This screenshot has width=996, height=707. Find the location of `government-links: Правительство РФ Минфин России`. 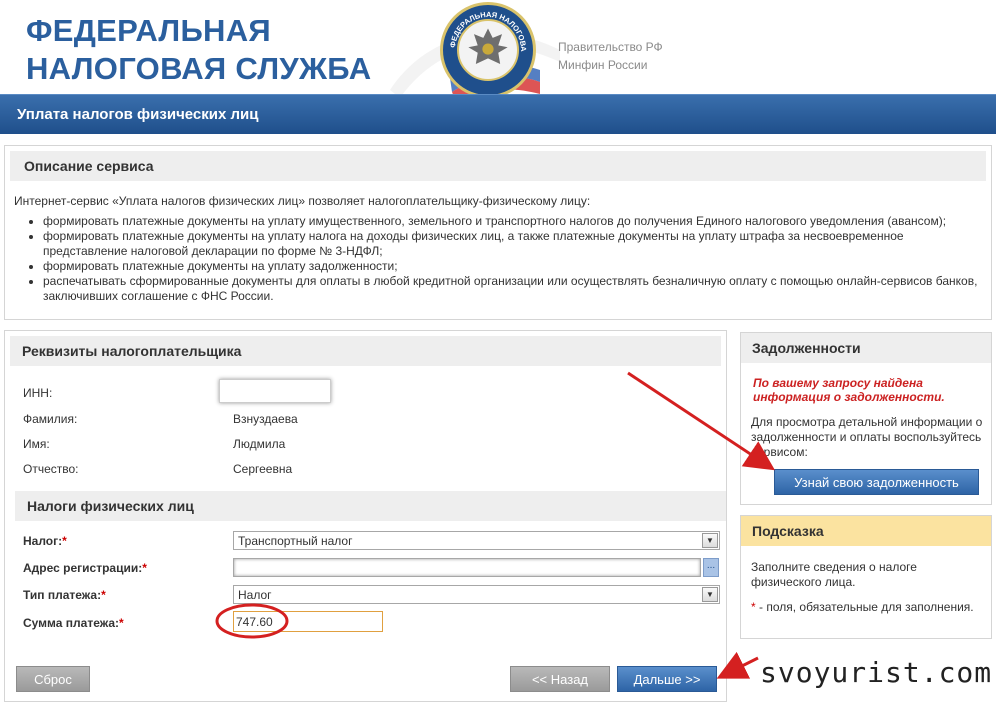

government-links: Правительство РФ Минфин России is located at coordinates (610, 56).